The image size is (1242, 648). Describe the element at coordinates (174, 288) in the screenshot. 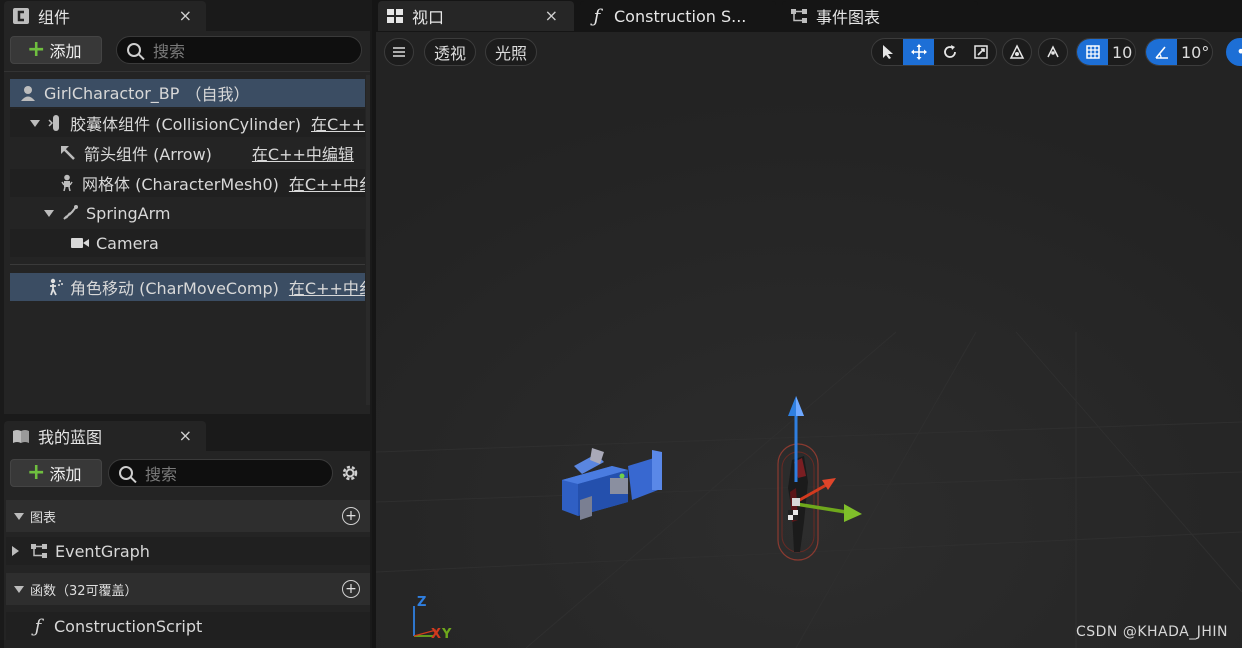

I see `component-label: 角色移动 (CharMoveComp)` at that location.